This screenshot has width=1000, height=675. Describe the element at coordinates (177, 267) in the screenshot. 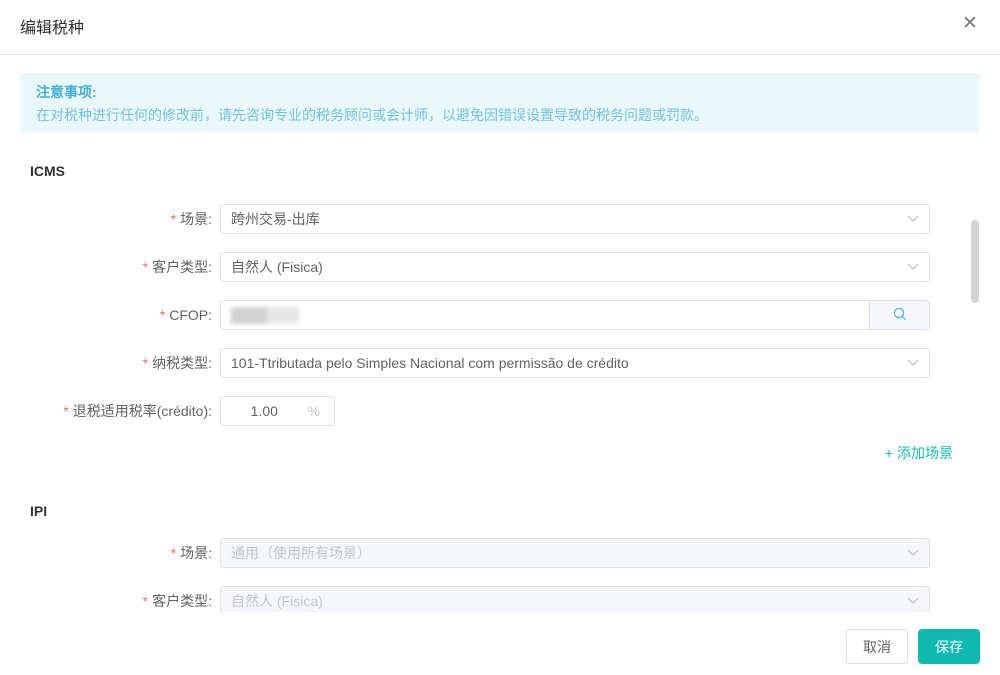

I see `field-label-customer-type: * 客户类型:` at that location.